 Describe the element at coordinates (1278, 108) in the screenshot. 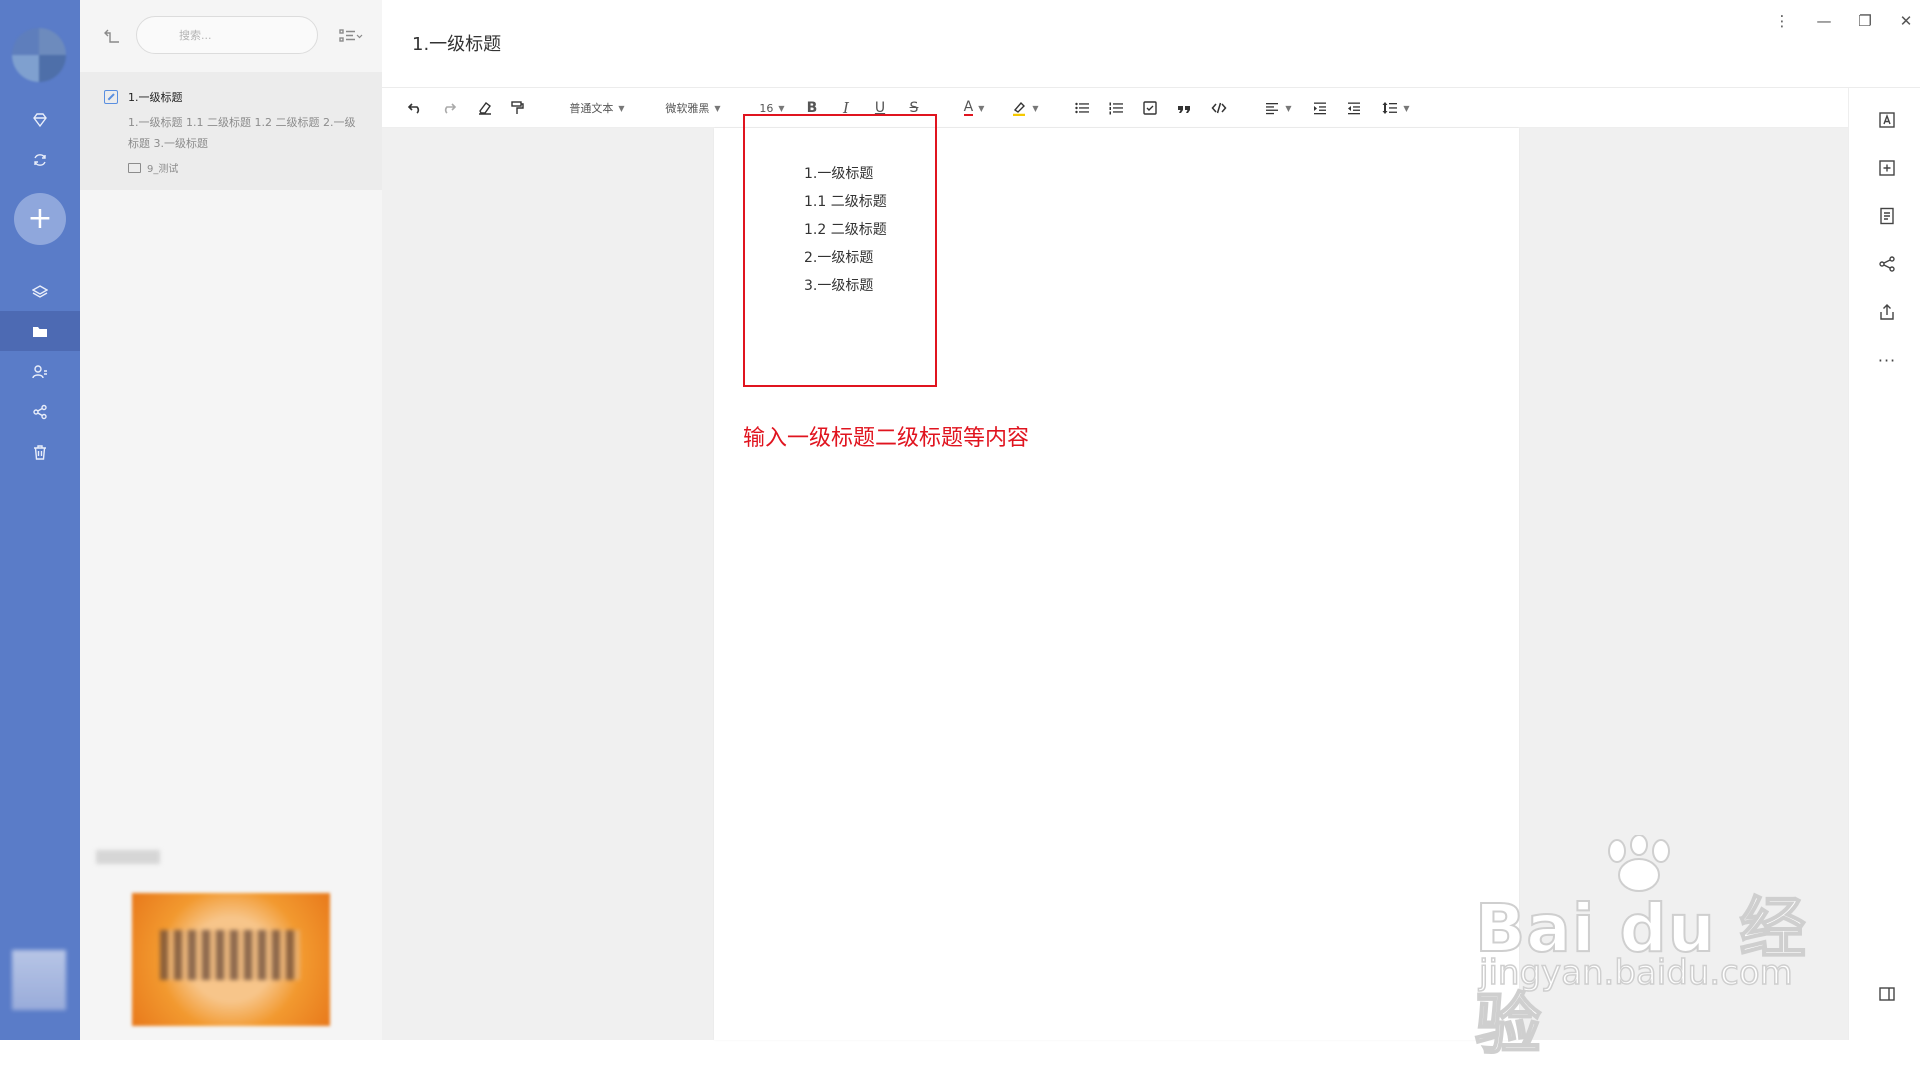

I see `align-select: ▼` at that location.